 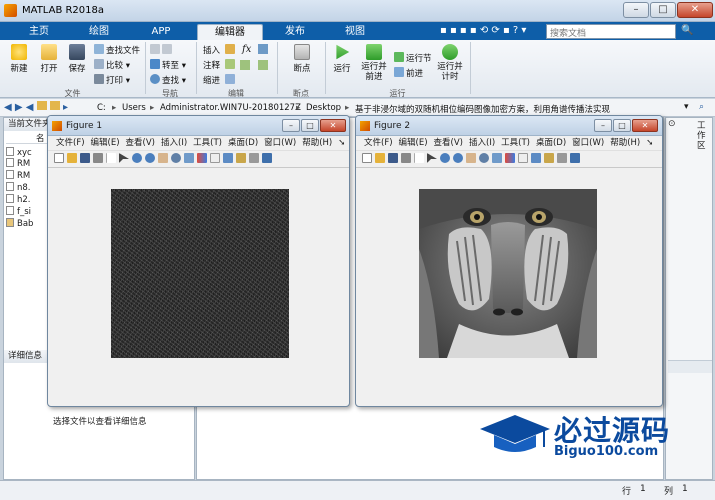 I want to click on figure2-close-button: ✕, so click(x=645, y=125).